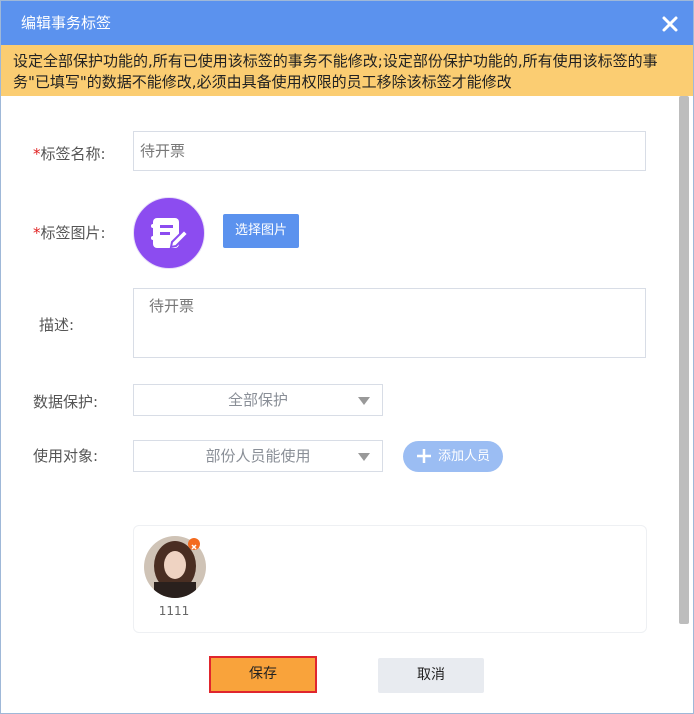 This screenshot has height=714, width=694. What do you see at coordinates (69, 154) in the screenshot?
I see `tag-name-label: *标签名称:` at bounding box center [69, 154].